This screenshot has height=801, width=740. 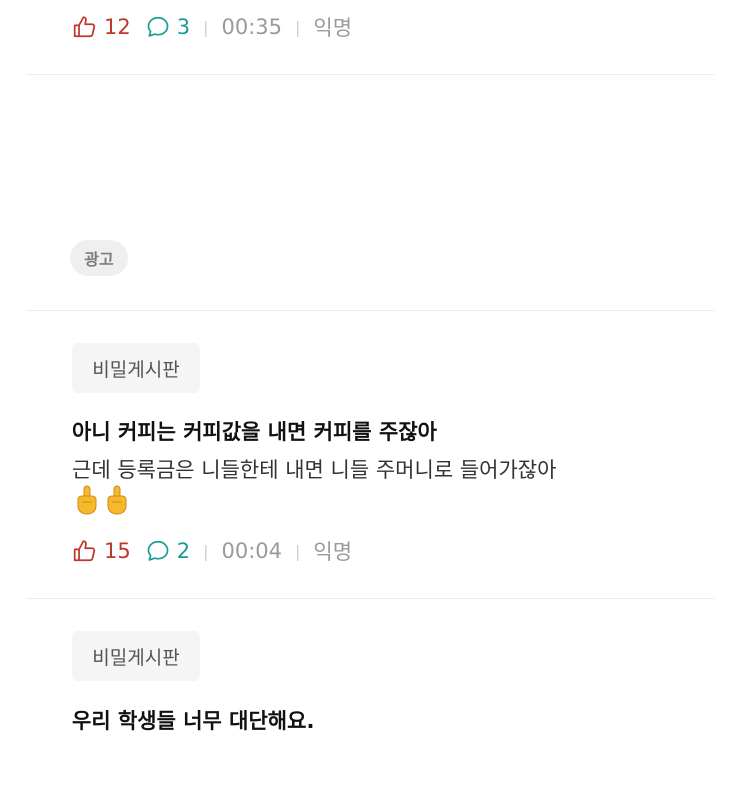 I want to click on post-meta: 15 2 | 00:04 | 익명, so click(x=212, y=551).